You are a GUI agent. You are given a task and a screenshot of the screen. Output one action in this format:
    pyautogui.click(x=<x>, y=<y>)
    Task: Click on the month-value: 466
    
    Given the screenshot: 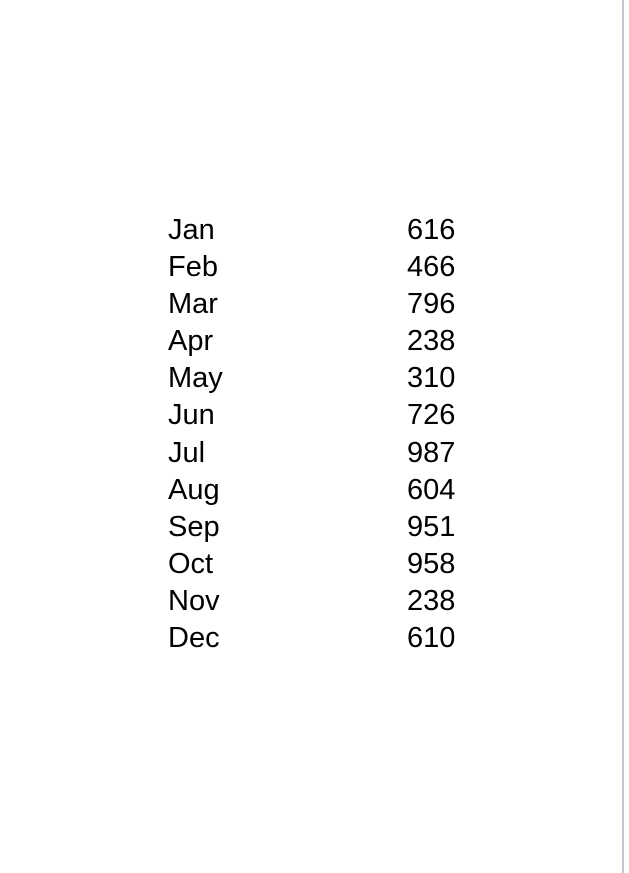 What is the action you would take?
    pyautogui.click(x=431, y=267)
    